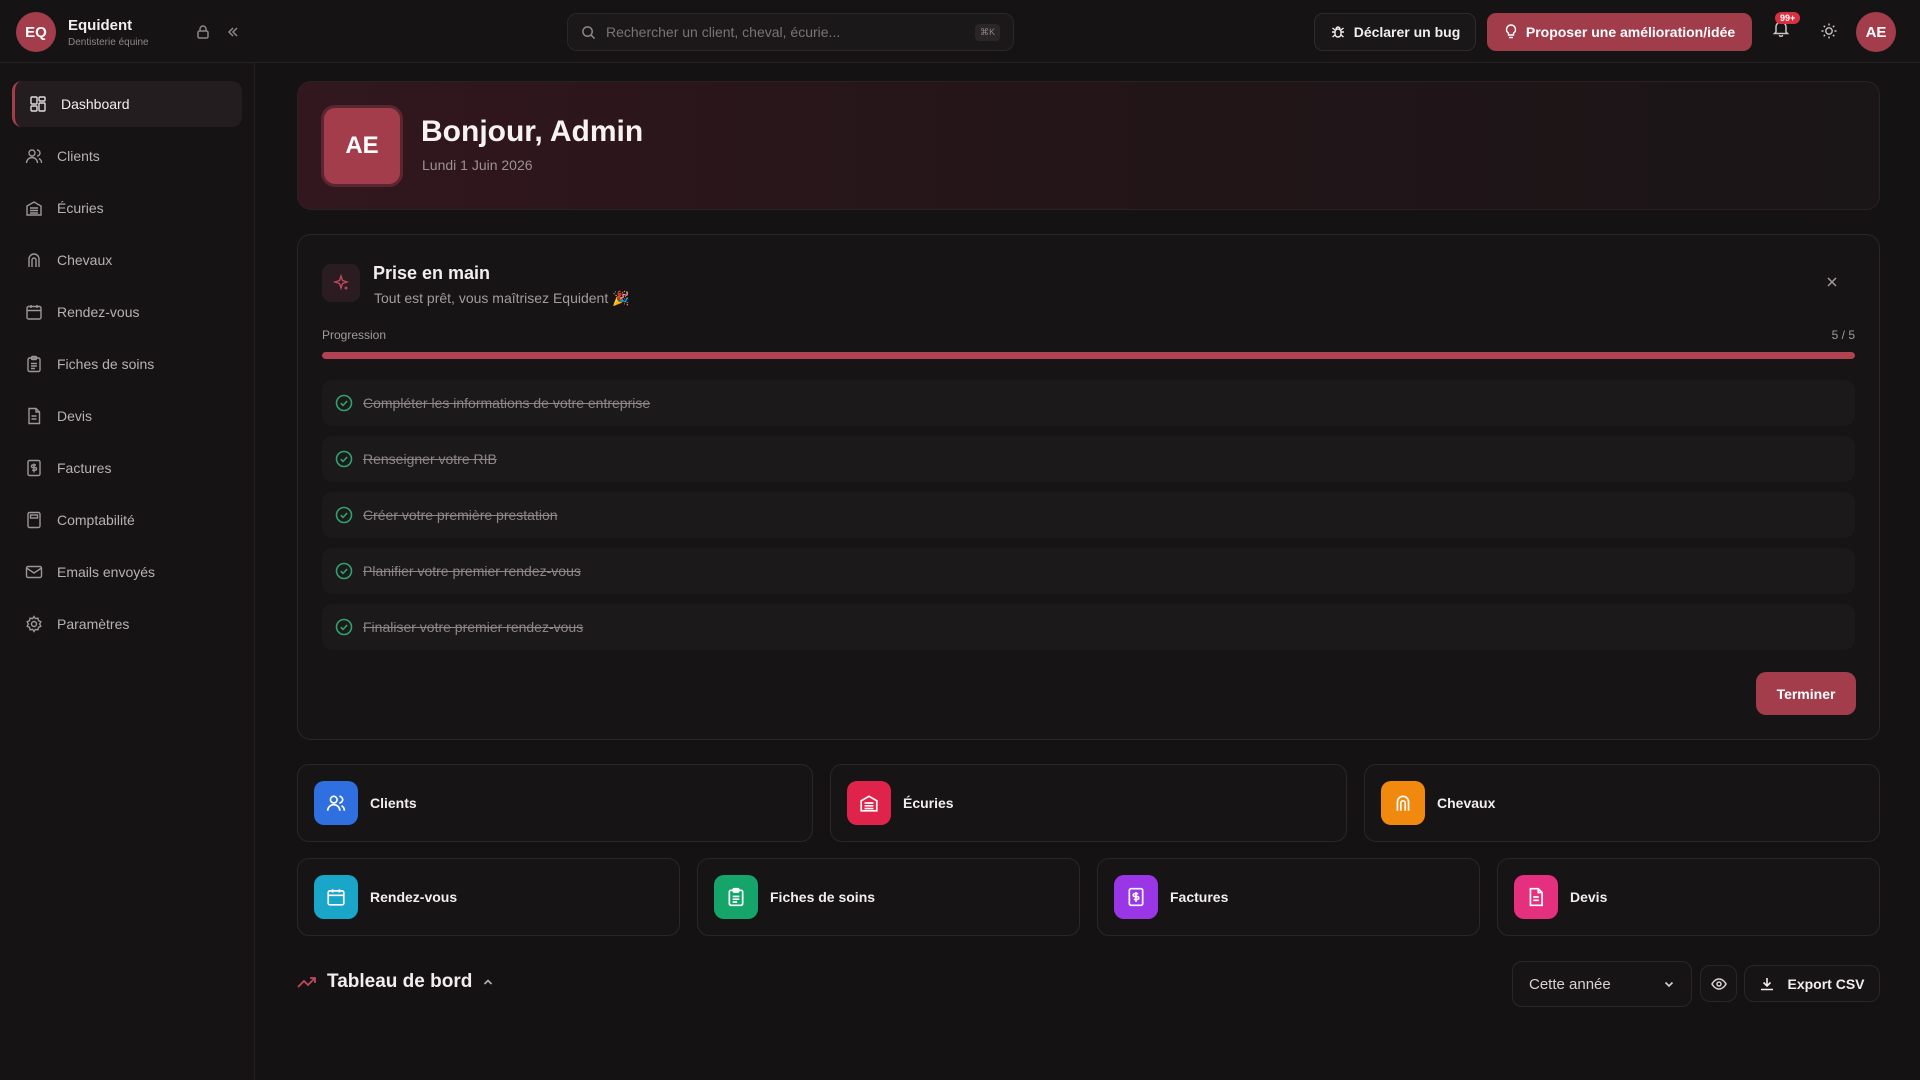  Describe the element at coordinates (100, 25) in the screenshot. I see `brand-name: Equident` at that location.